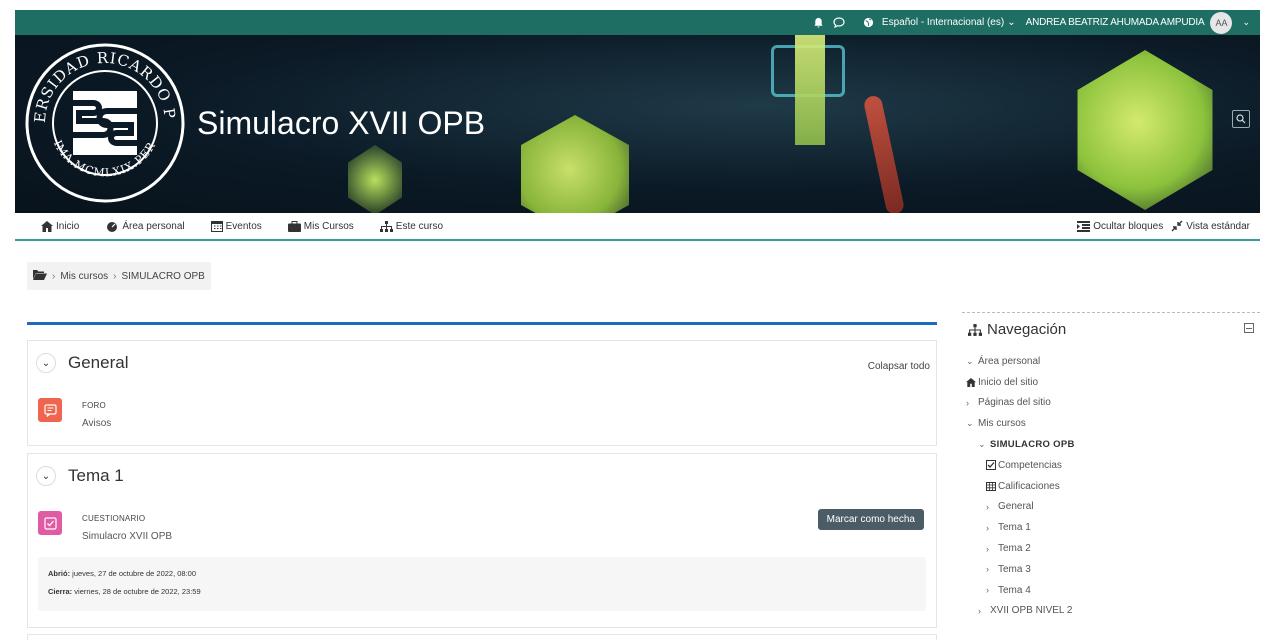 The width and height of the screenshot is (1270, 640). Describe the element at coordinates (162, 276) in the screenshot. I see `breadcrumb-item-course: SIMULACRO OPB` at that location.